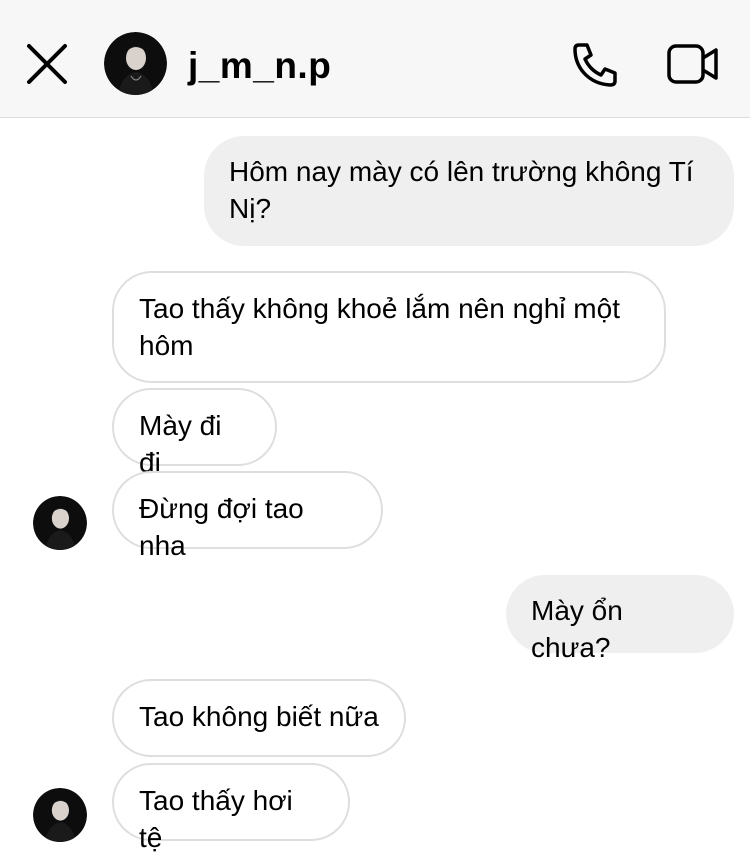 This screenshot has height=856, width=750. I want to click on chat-header: j_m_n.p, so click(375, 59).